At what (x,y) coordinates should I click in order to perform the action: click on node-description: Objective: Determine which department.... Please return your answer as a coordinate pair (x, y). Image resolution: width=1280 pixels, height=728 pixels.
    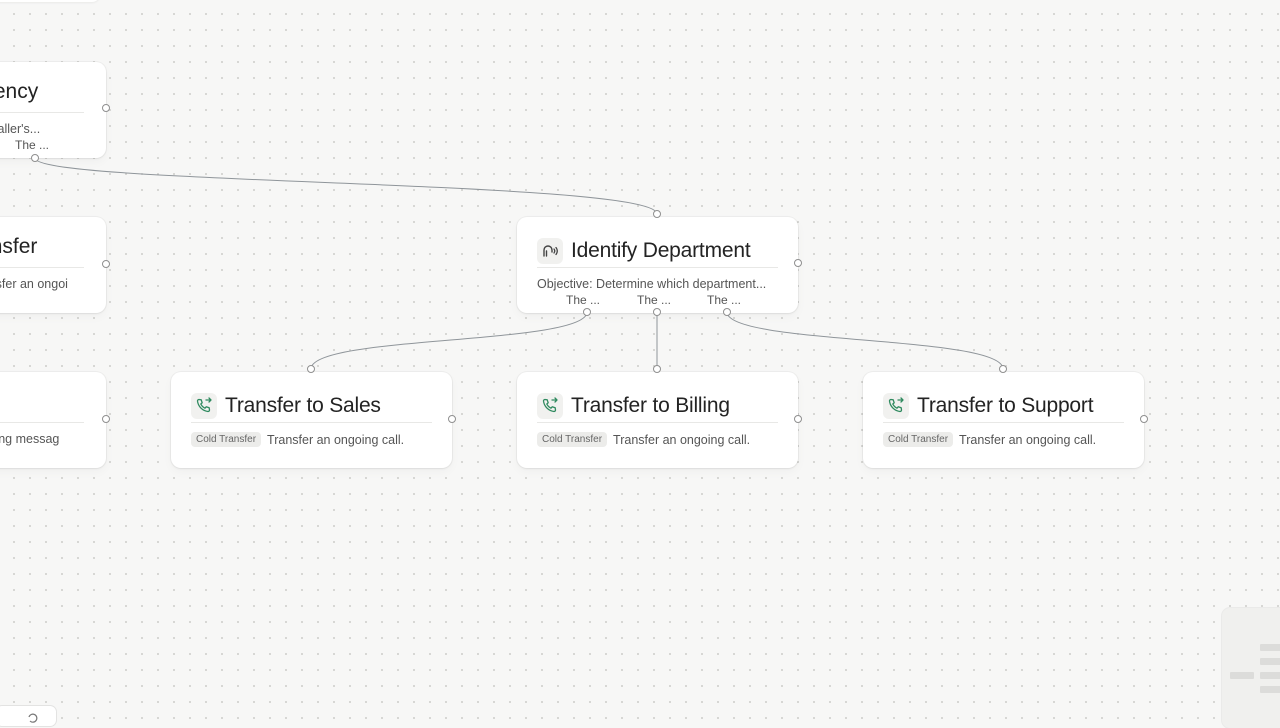
    Looking at the image, I should click on (657, 284).